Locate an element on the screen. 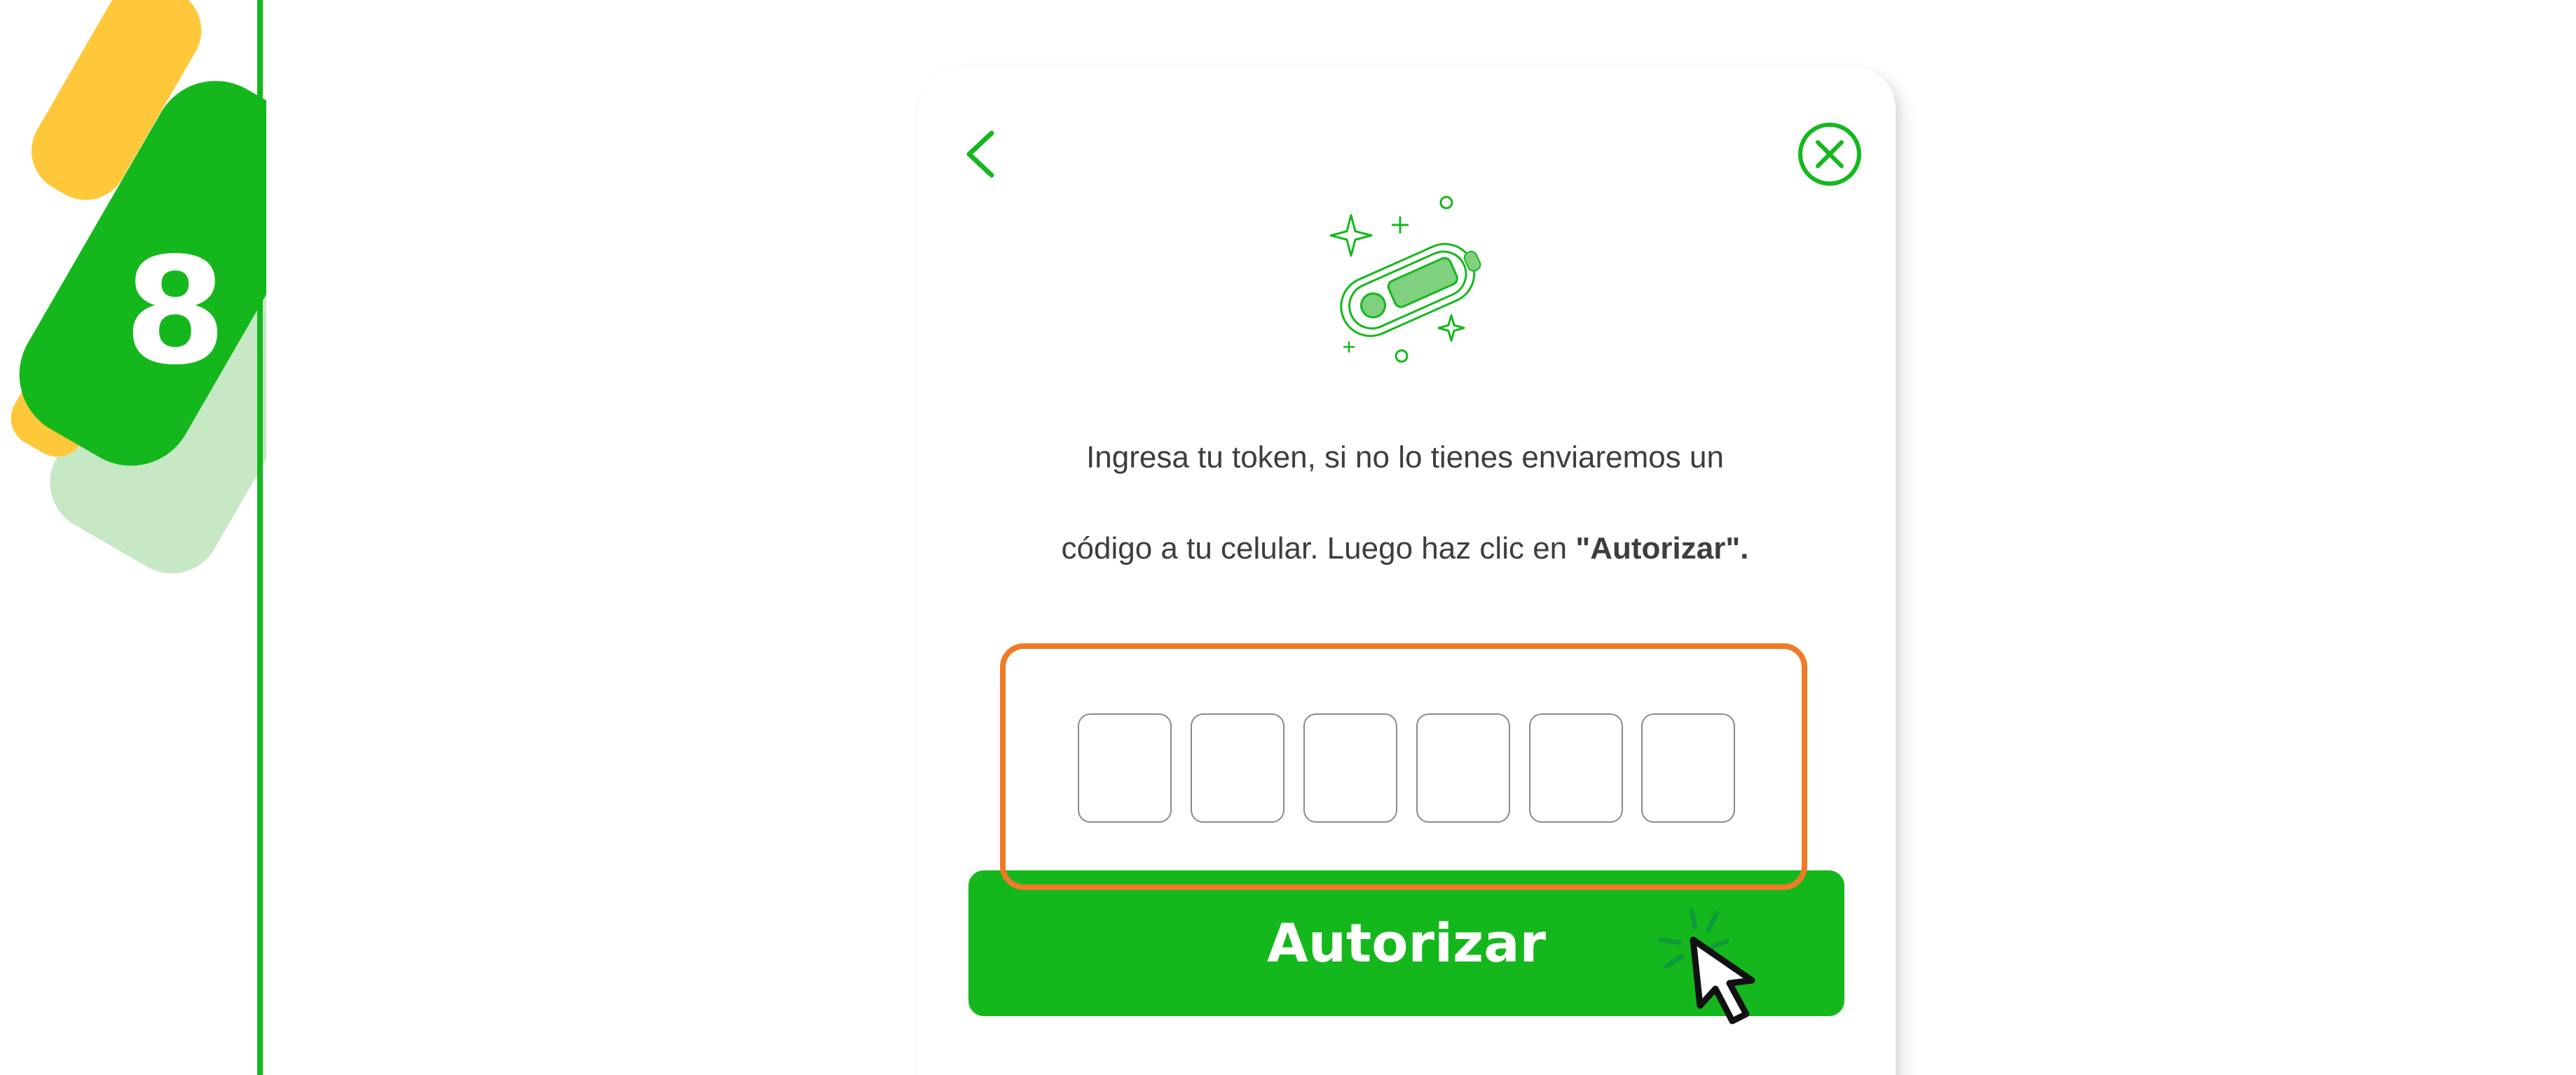 This screenshot has height=1075, width=2576. step-number: 8 is located at coordinates (175, 311).